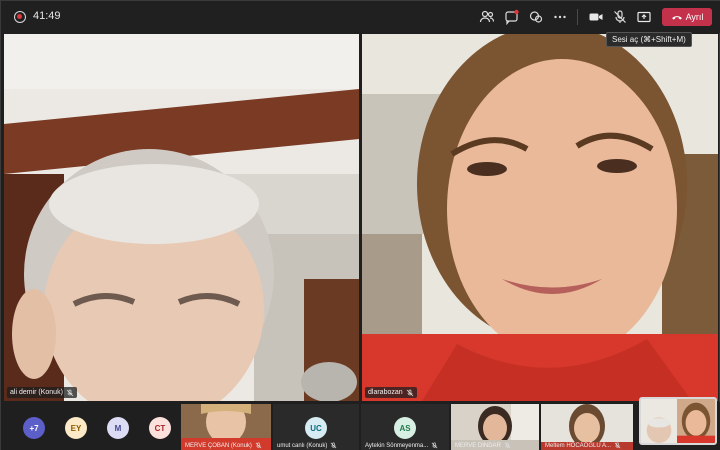 The image size is (720, 450). I want to click on leave-label: Ayrıl, so click(694, 17).